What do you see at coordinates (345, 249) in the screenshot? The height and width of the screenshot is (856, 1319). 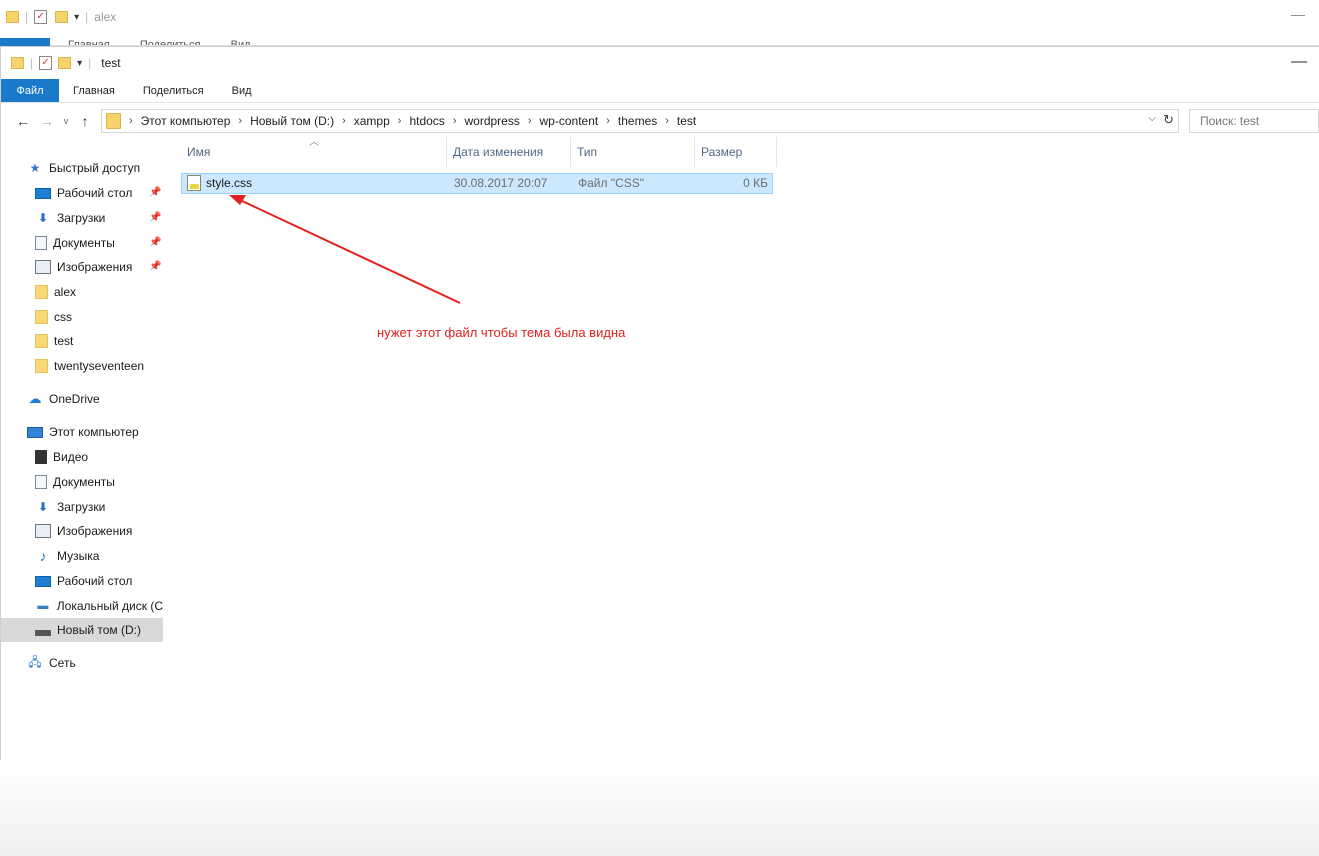 I see `annotation-arrow` at bounding box center [345, 249].